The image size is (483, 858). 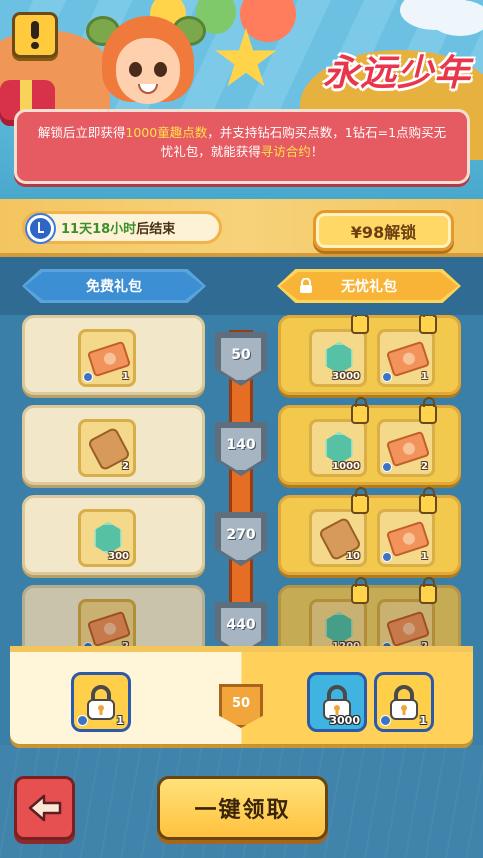 I want to click on arrow-left-icon, so click(x=44, y=808).